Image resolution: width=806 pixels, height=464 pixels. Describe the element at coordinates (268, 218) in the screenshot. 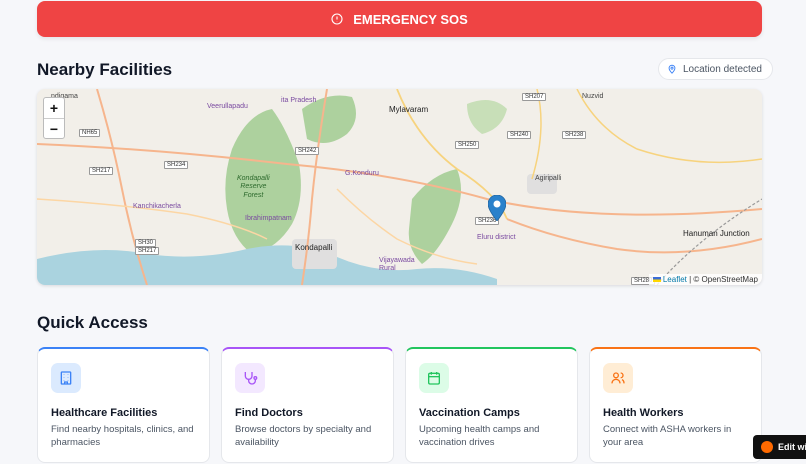

I see `map-label-ibrahimpatnam: Ibrahimpatnam` at that location.